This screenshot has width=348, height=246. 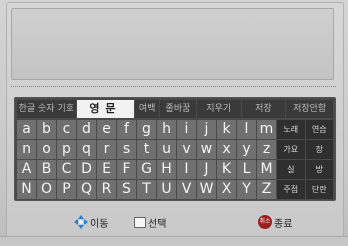 I want to click on key-E: E, so click(x=106, y=169).